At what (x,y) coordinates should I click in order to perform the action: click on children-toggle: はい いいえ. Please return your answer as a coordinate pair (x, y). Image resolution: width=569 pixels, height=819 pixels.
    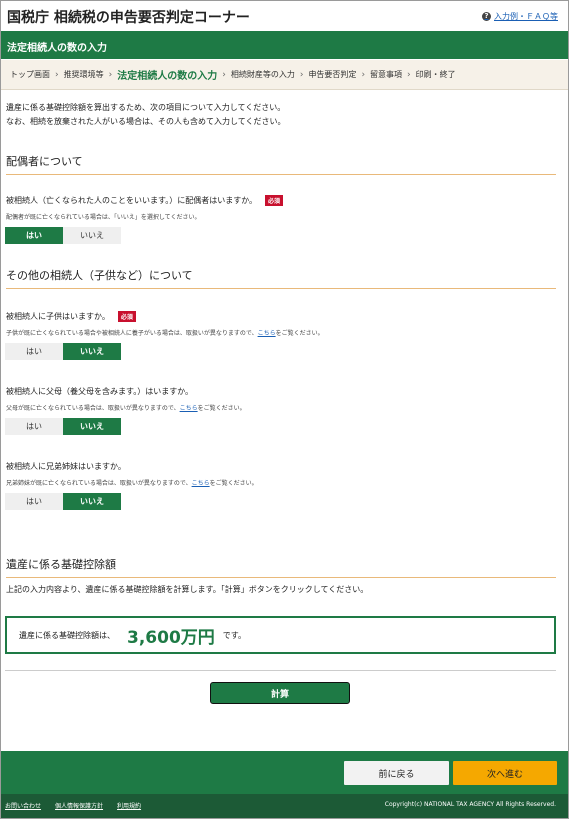
    Looking at the image, I should click on (63, 351).